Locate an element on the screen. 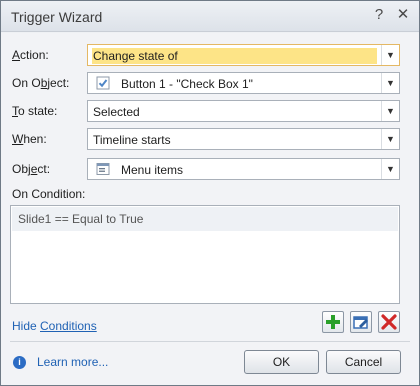 This screenshot has width=420, height=386. to-state-value: Selected is located at coordinates (116, 112).